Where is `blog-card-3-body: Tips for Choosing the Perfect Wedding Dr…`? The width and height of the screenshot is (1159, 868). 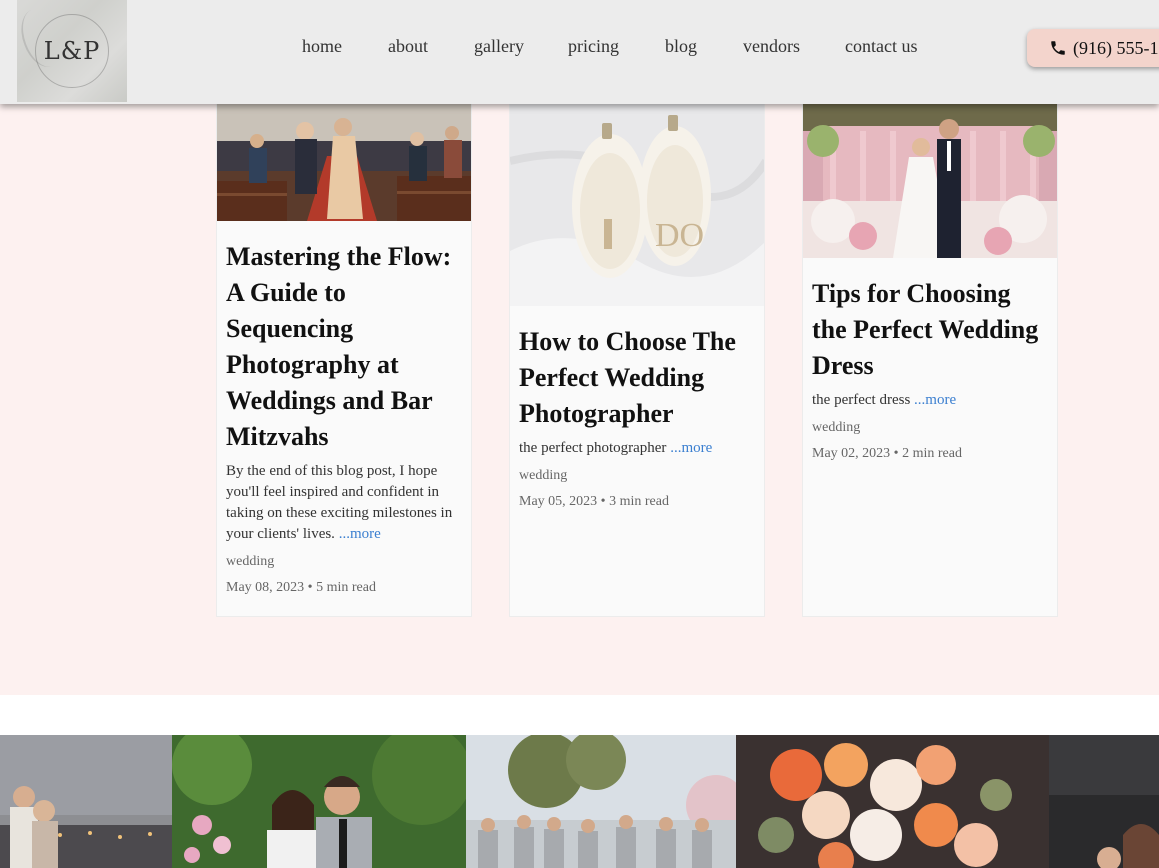
blog-card-3-body: Tips for Choosing the Perfect Wedding Dr… is located at coordinates (930, 369).